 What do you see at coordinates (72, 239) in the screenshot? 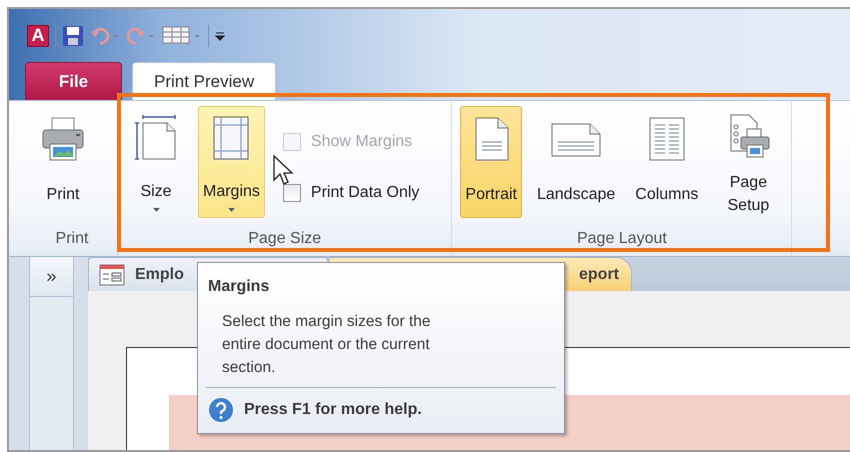
I see `group-label: Print` at bounding box center [72, 239].